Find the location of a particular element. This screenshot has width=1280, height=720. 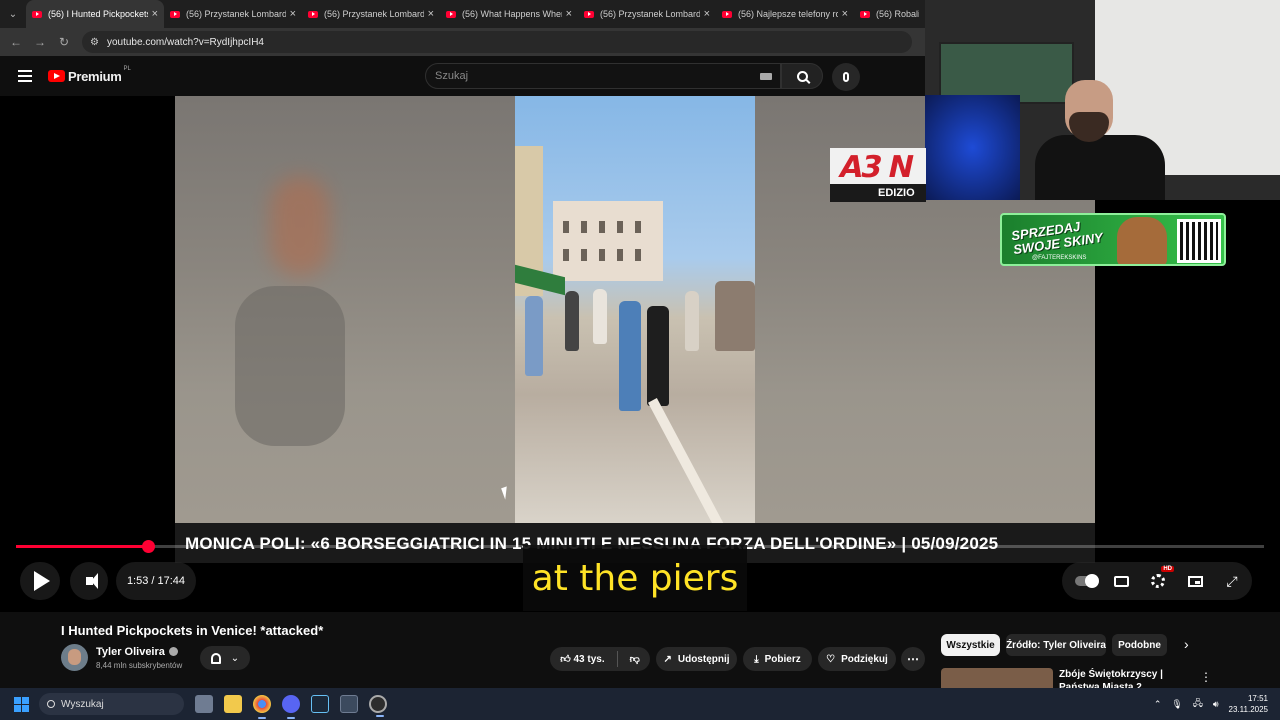

fullscreen-button: ⤢ is located at coordinates (1232, 581).